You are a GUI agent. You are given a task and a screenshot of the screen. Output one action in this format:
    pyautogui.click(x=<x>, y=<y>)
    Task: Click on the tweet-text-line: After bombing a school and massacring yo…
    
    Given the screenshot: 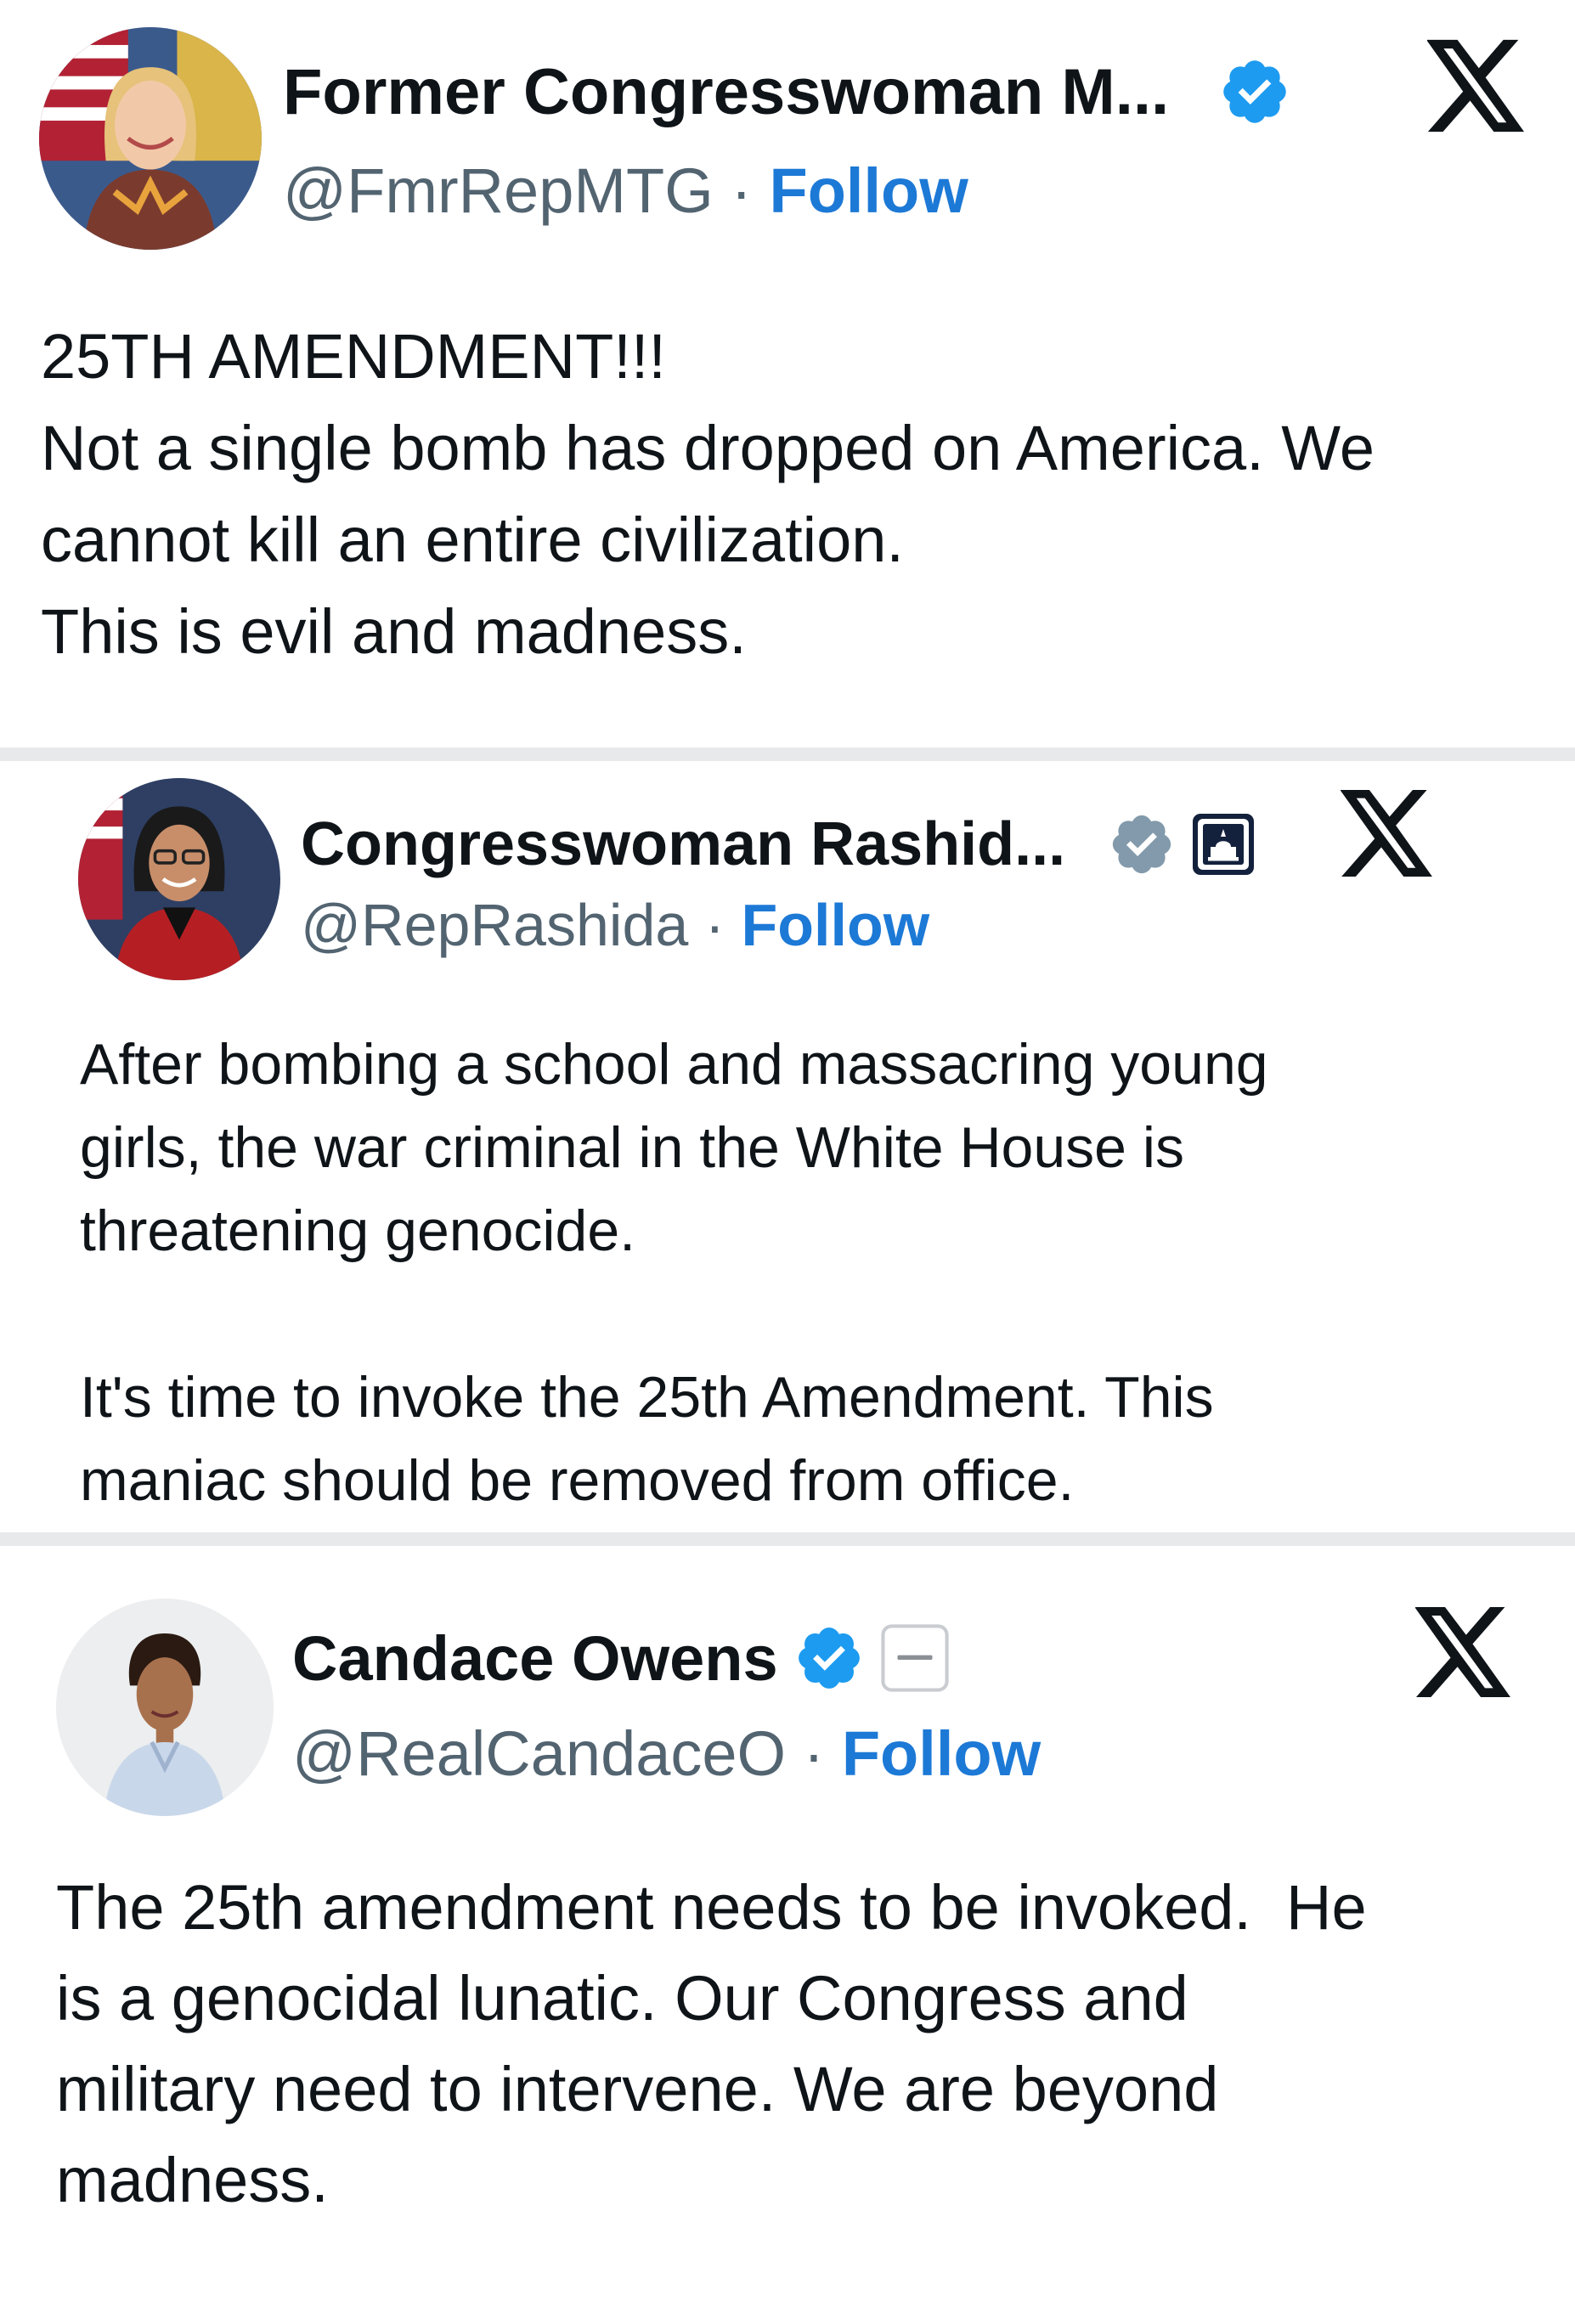 What is the action you would take?
    pyautogui.click(x=674, y=1064)
    